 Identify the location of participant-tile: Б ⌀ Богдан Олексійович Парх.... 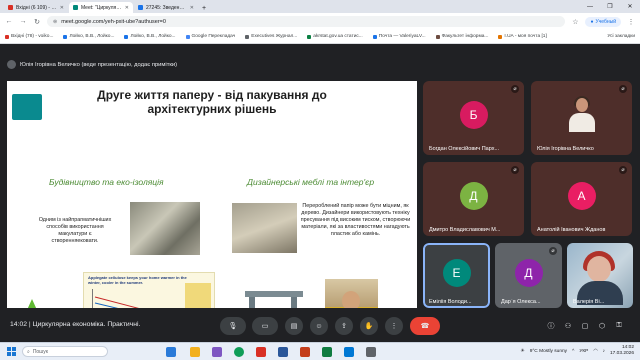
(473, 118).